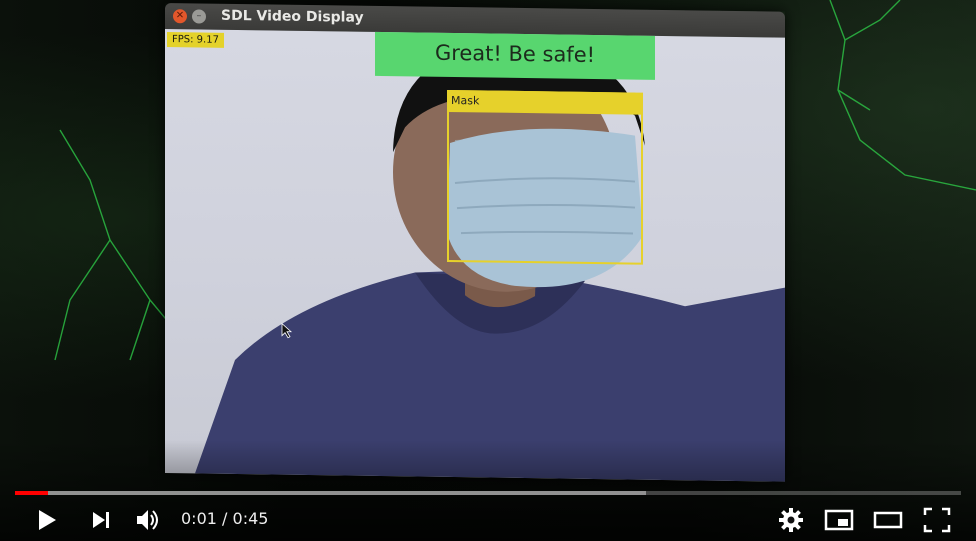 This screenshot has height=541, width=976. I want to click on settings-icon, so click(791, 520).